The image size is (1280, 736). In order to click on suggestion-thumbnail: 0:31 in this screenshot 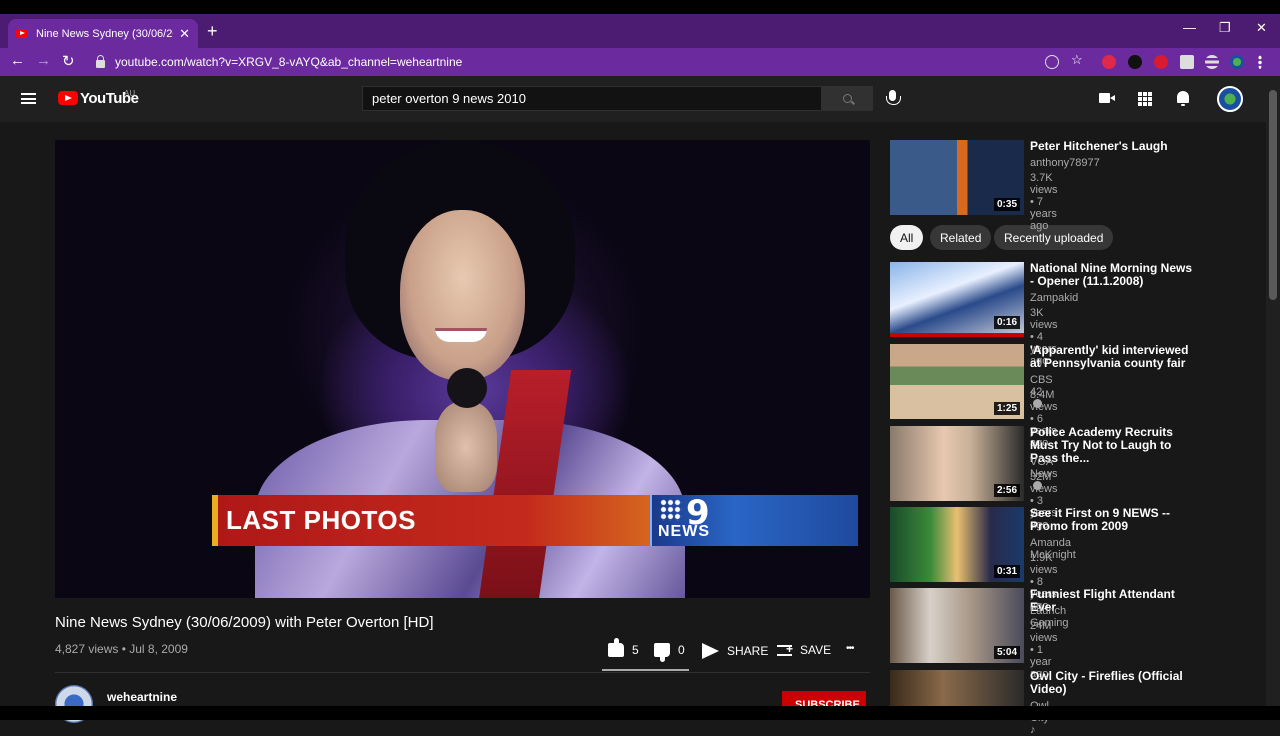, I will do `click(957, 544)`.